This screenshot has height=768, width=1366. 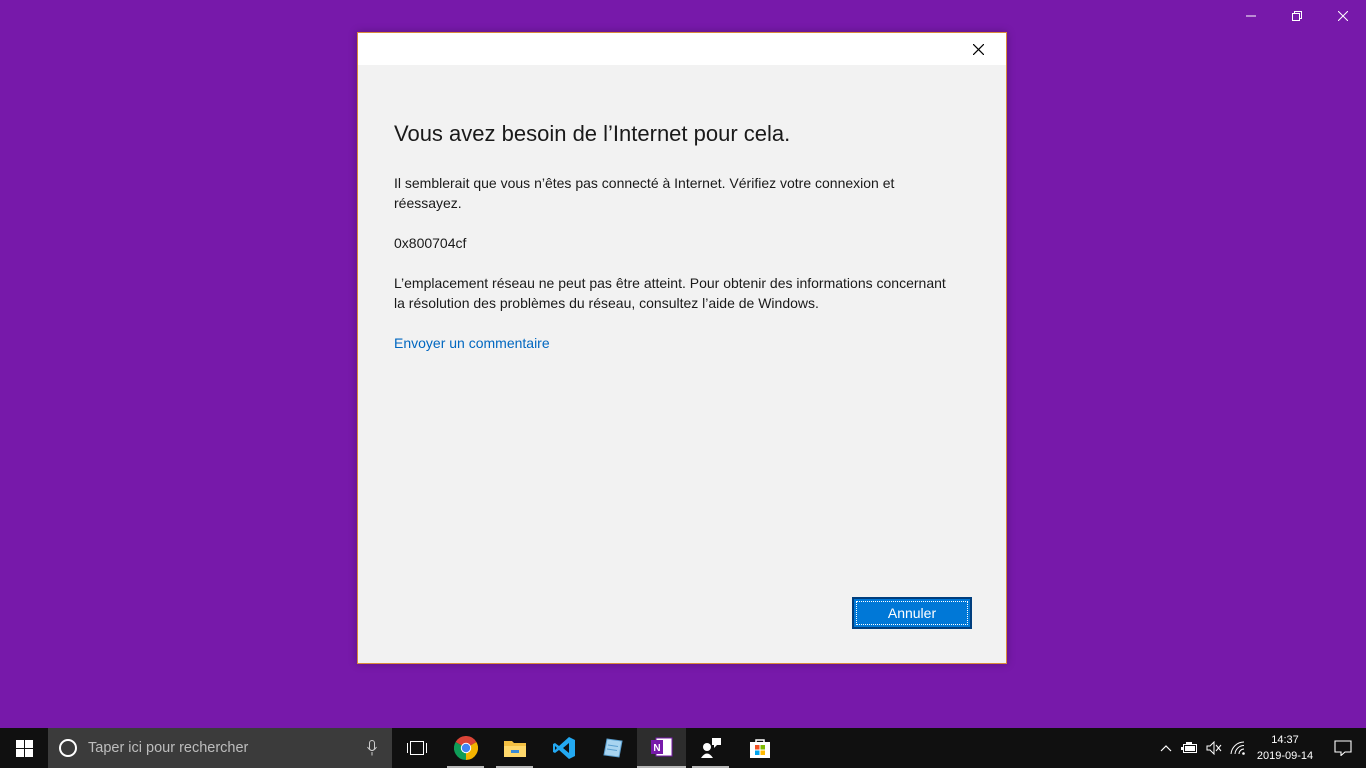 I want to click on taskbar-vscode, so click(x=563, y=748).